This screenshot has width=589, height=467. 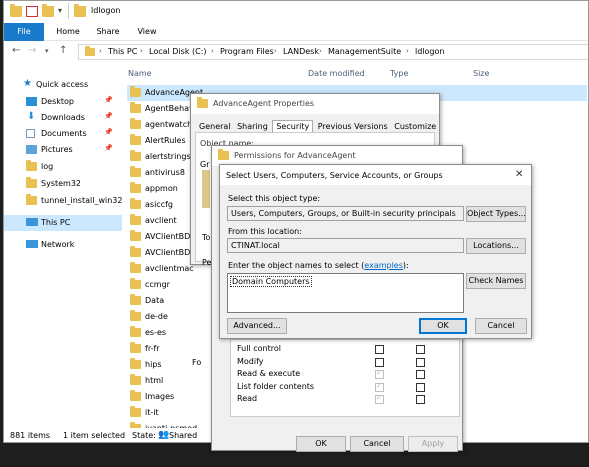 I want to click on breadcrumb-landesk: LANDesk, so click(x=301, y=51).